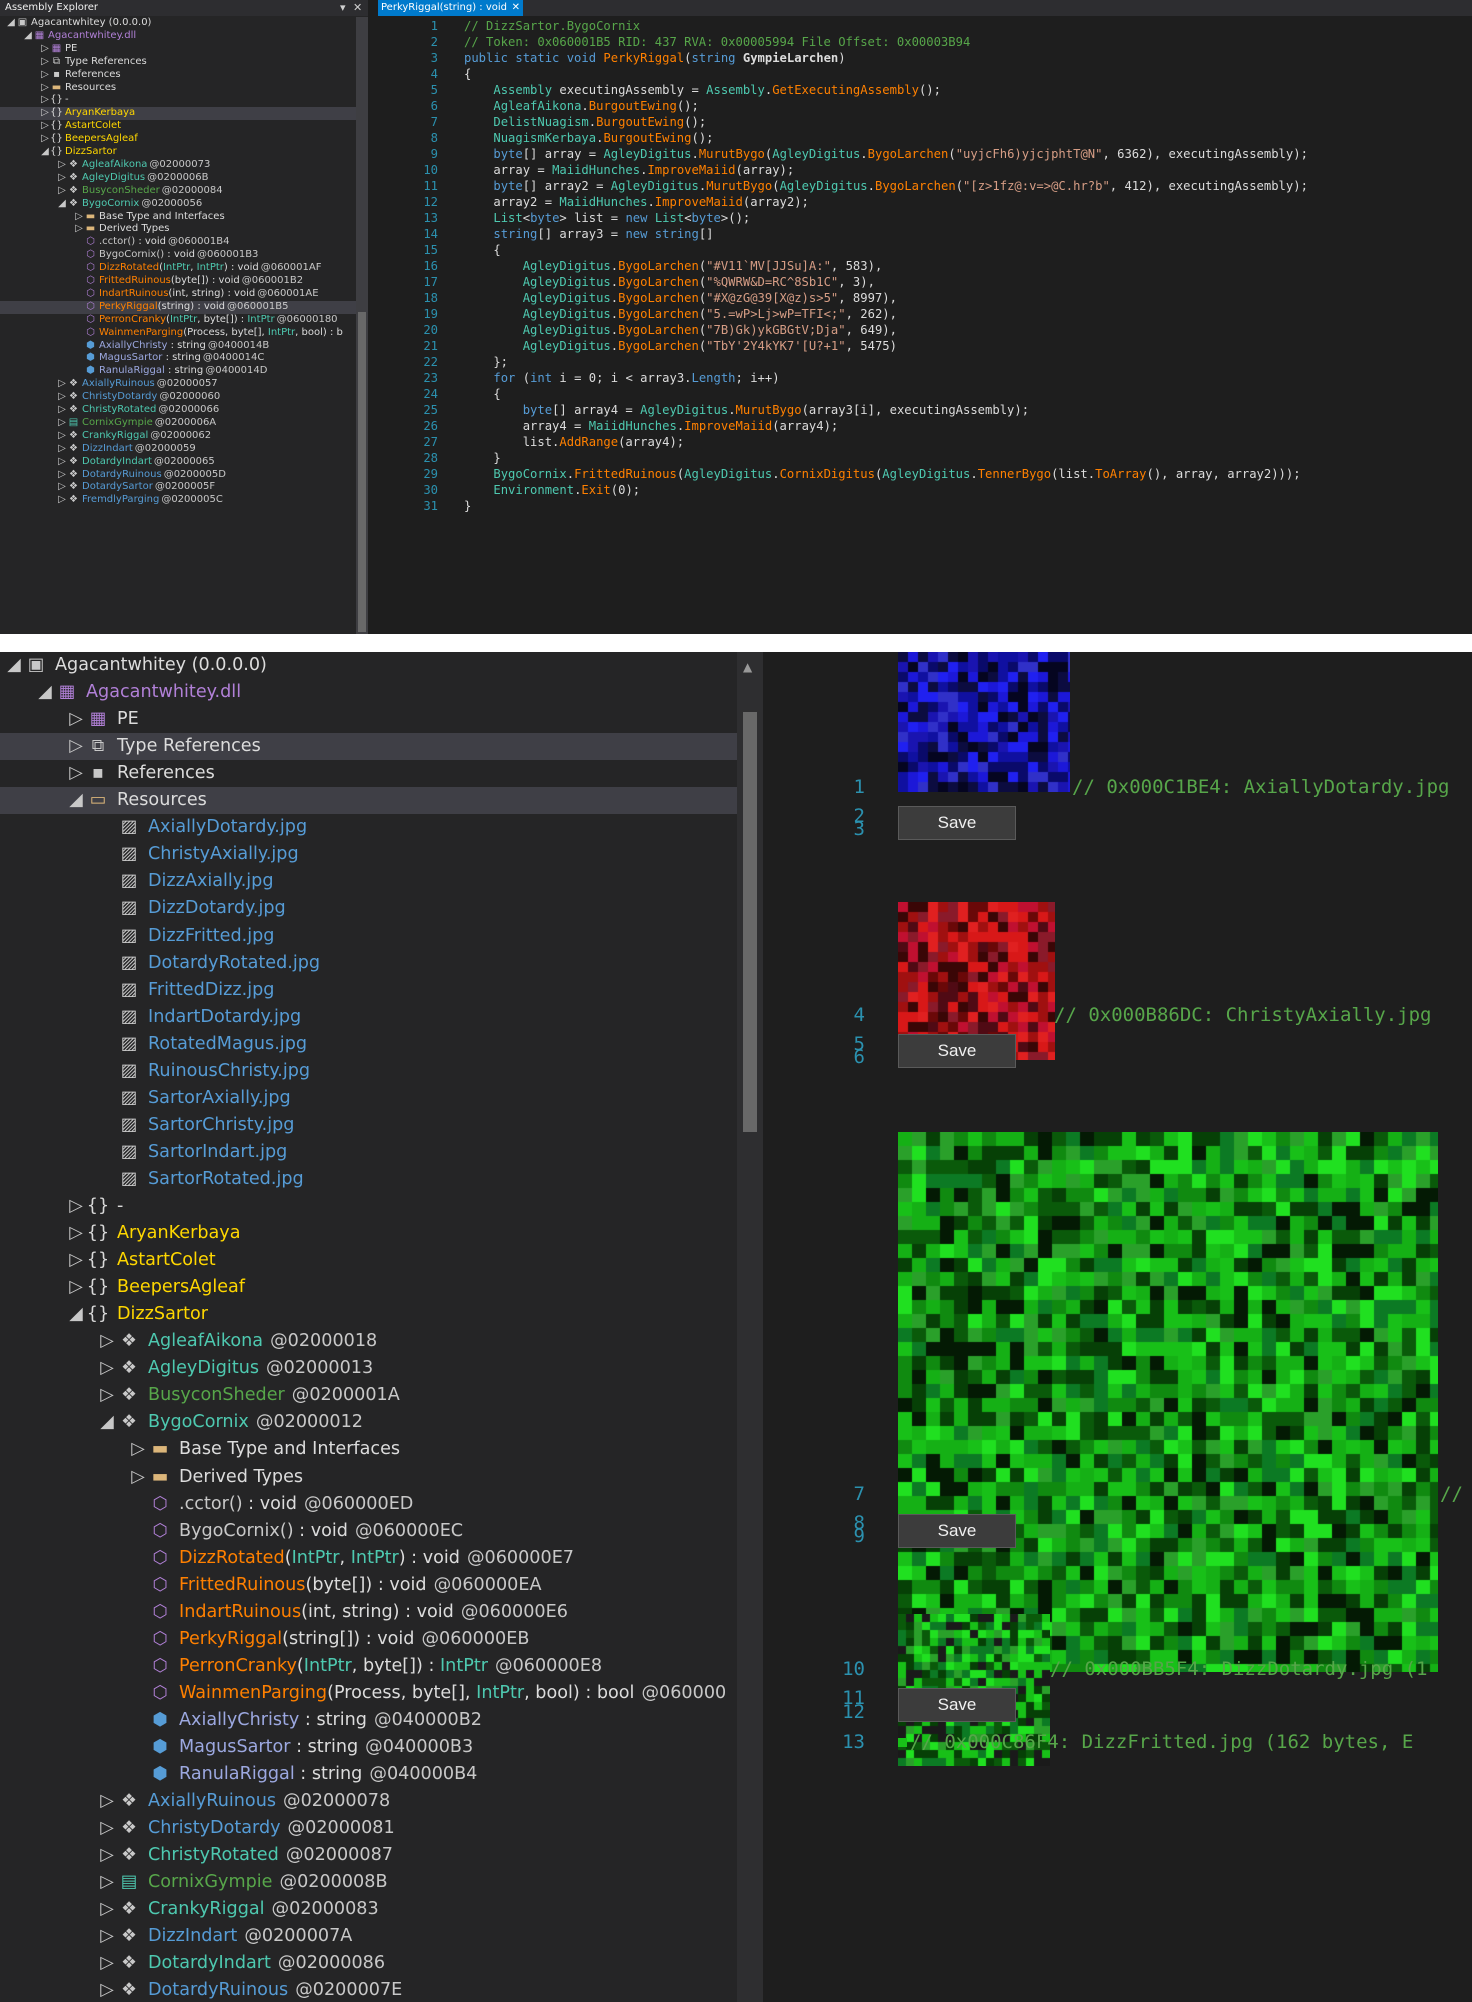 Image resolution: width=1472 pixels, height=2002 pixels. Describe the element at coordinates (178, 384) in the screenshot. I see `tree-node: ▷ ❖ AxiallyRuinous @02000057` at that location.